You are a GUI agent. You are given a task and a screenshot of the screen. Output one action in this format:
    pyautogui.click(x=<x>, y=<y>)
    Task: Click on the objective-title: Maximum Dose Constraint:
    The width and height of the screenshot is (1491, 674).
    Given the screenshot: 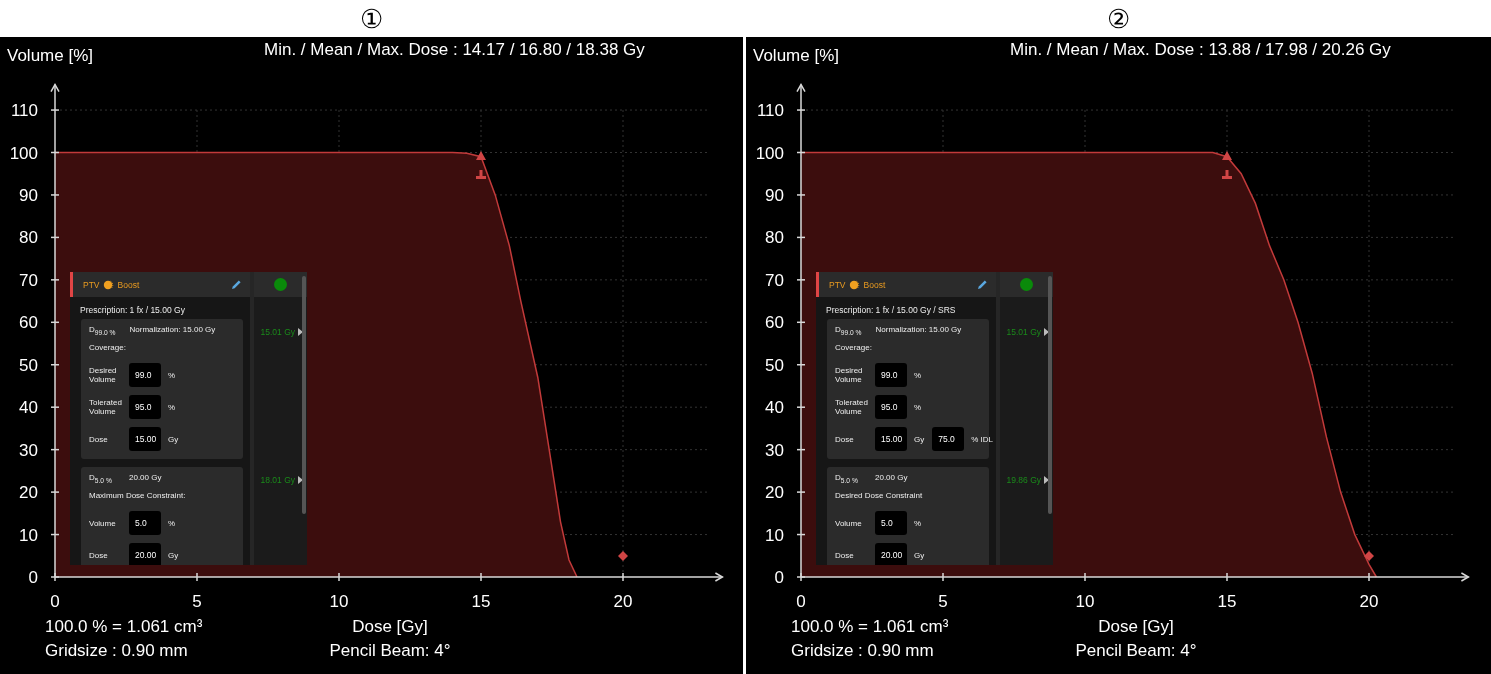 What is the action you would take?
    pyautogui.click(x=138, y=496)
    